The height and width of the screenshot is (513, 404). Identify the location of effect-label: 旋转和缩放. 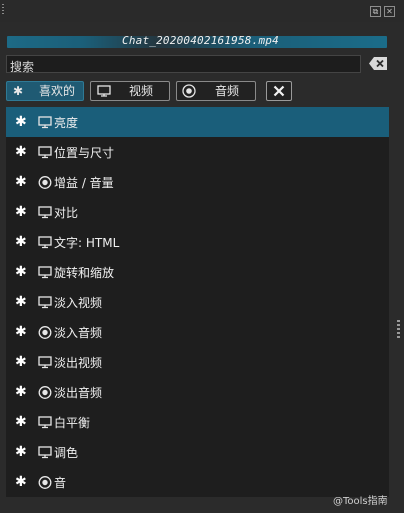
(84, 273).